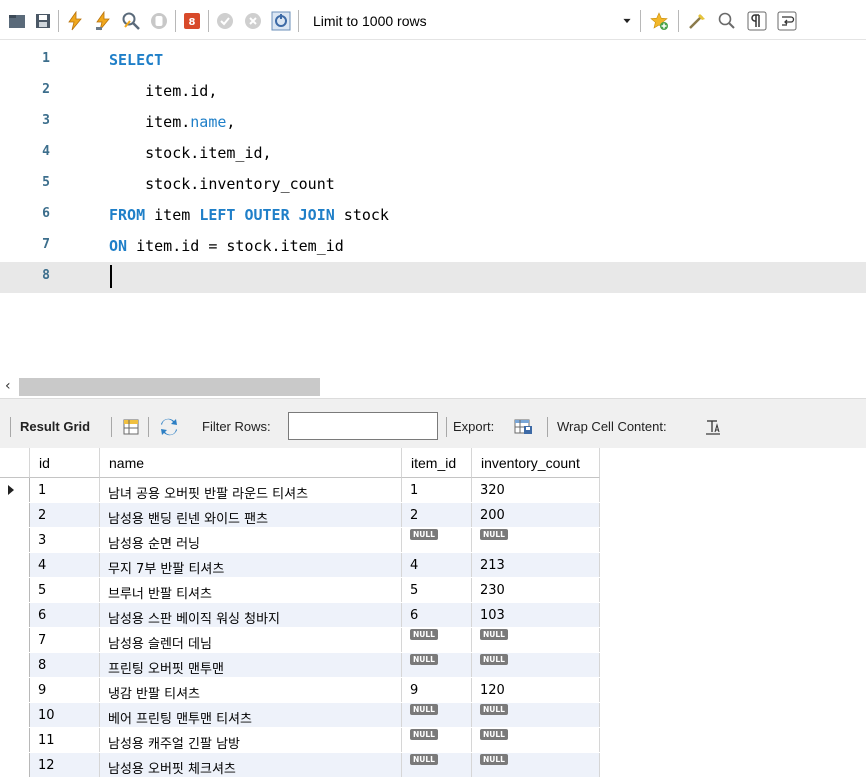 This screenshot has width=866, height=779. What do you see at coordinates (131, 21) in the screenshot?
I see `explain-icon` at bounding box center [131, 21].